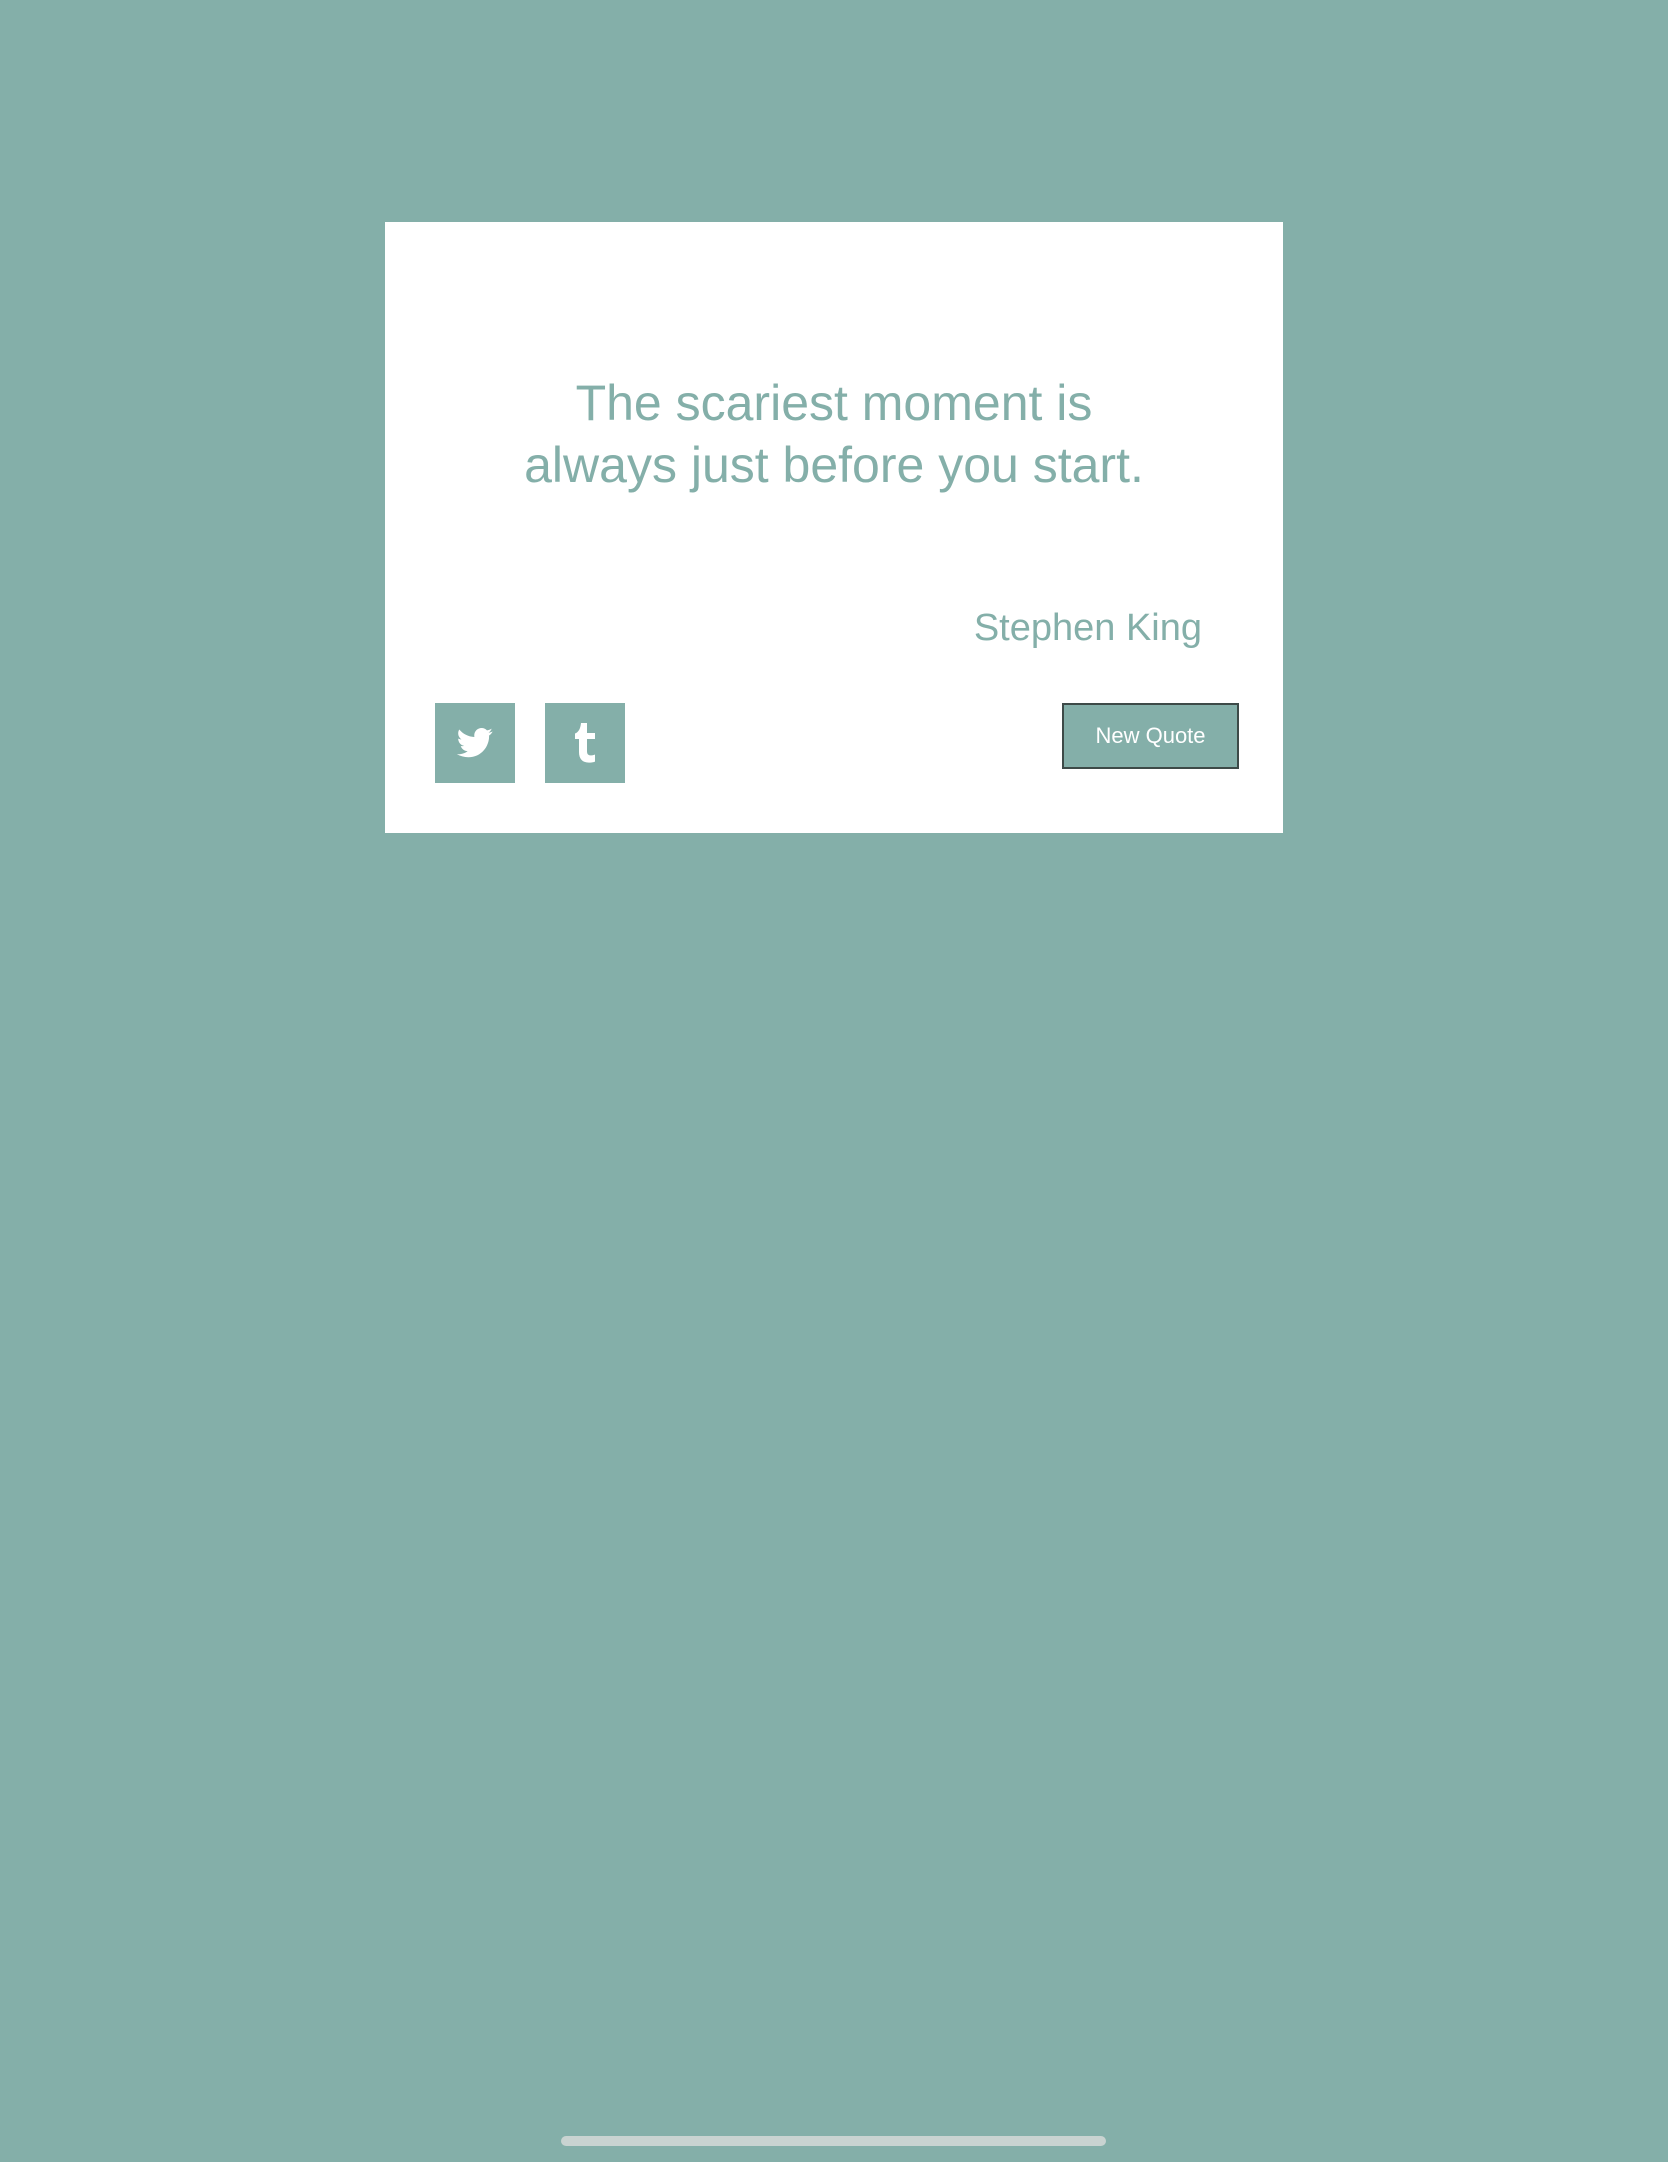  I want to click on post-to-tumblr-button, so click(585, 743).